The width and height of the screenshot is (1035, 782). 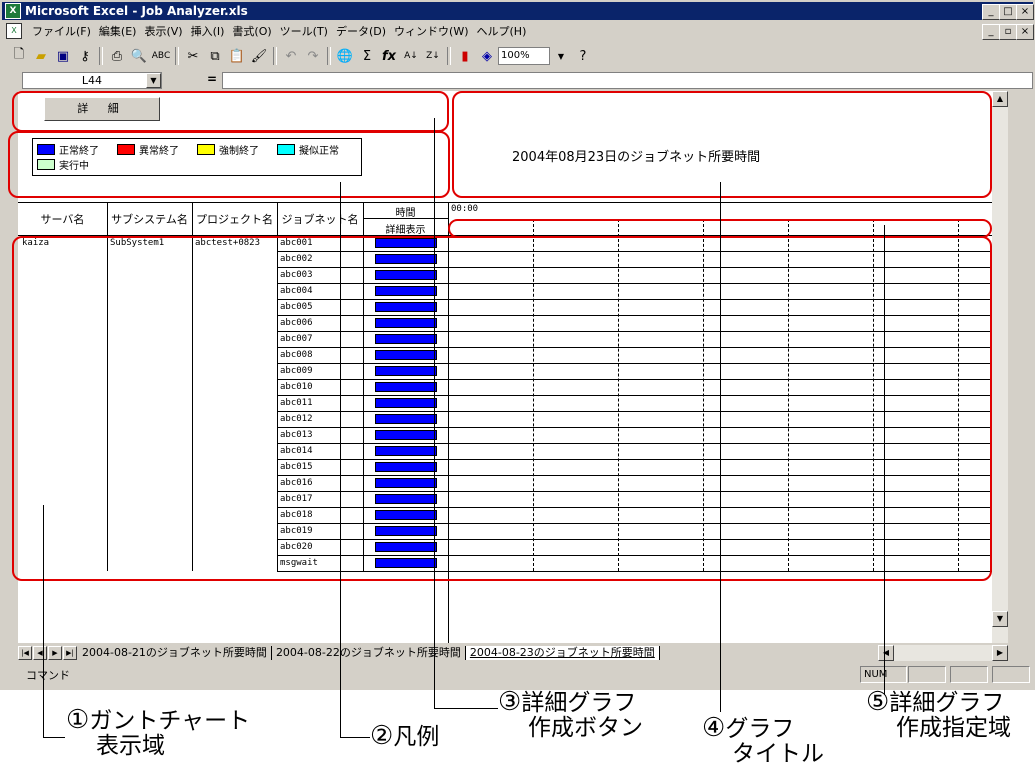 What do you see at coordinates (13, 11) in the screenshot?
I see `excel-icon: X` at bounding box center [13, 11].